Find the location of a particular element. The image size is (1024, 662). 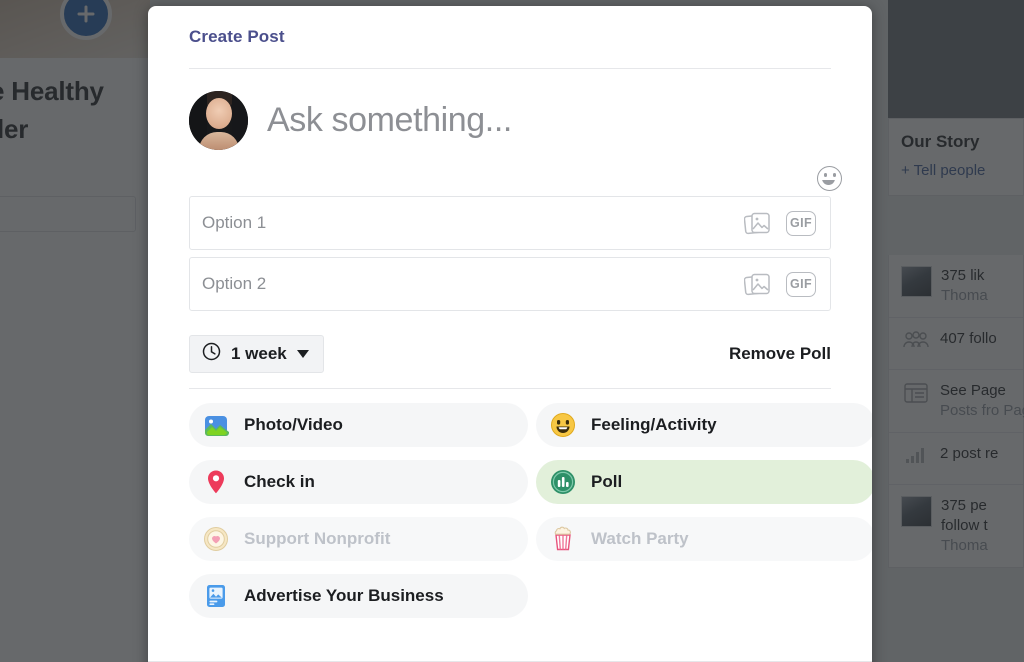

poll-duration-dropdown: 1 week is located at coordinates (256, 354).